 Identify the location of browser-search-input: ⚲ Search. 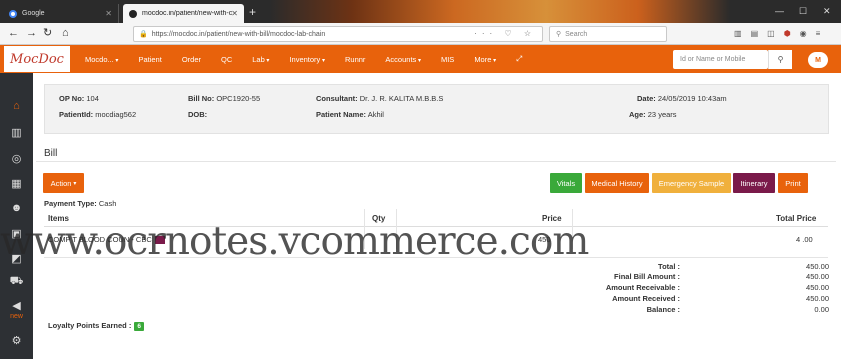
(608, 34).